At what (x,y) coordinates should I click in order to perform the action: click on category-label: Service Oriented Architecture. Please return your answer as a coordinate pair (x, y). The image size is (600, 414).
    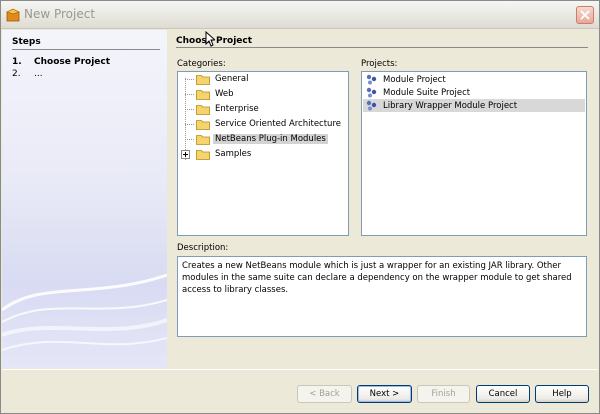
    Looking at the image, I should click on (278, 124).